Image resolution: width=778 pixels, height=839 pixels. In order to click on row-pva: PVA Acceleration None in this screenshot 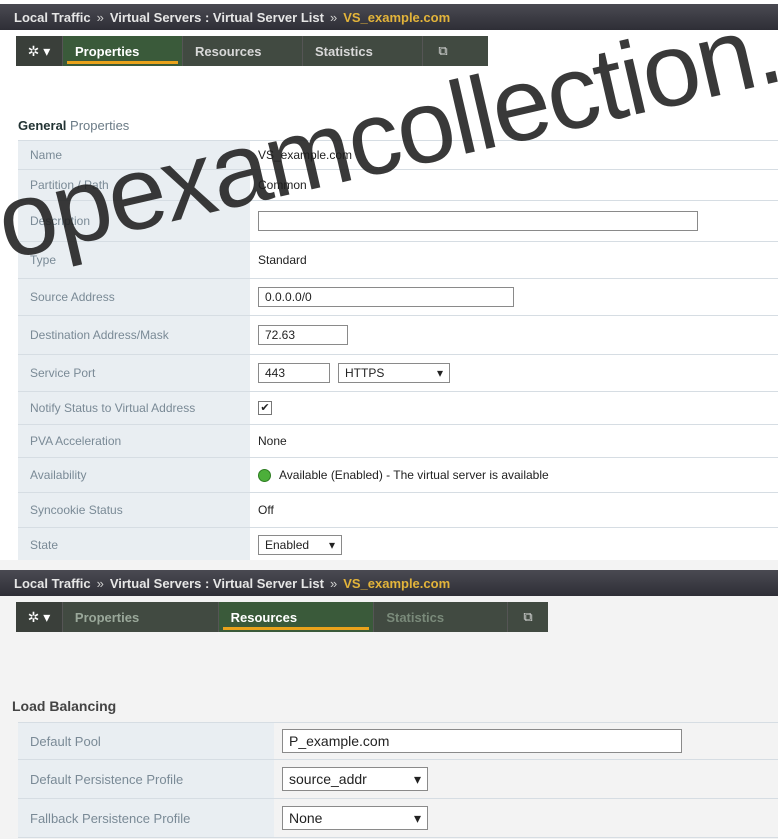, I will do `click(398, 441)`.